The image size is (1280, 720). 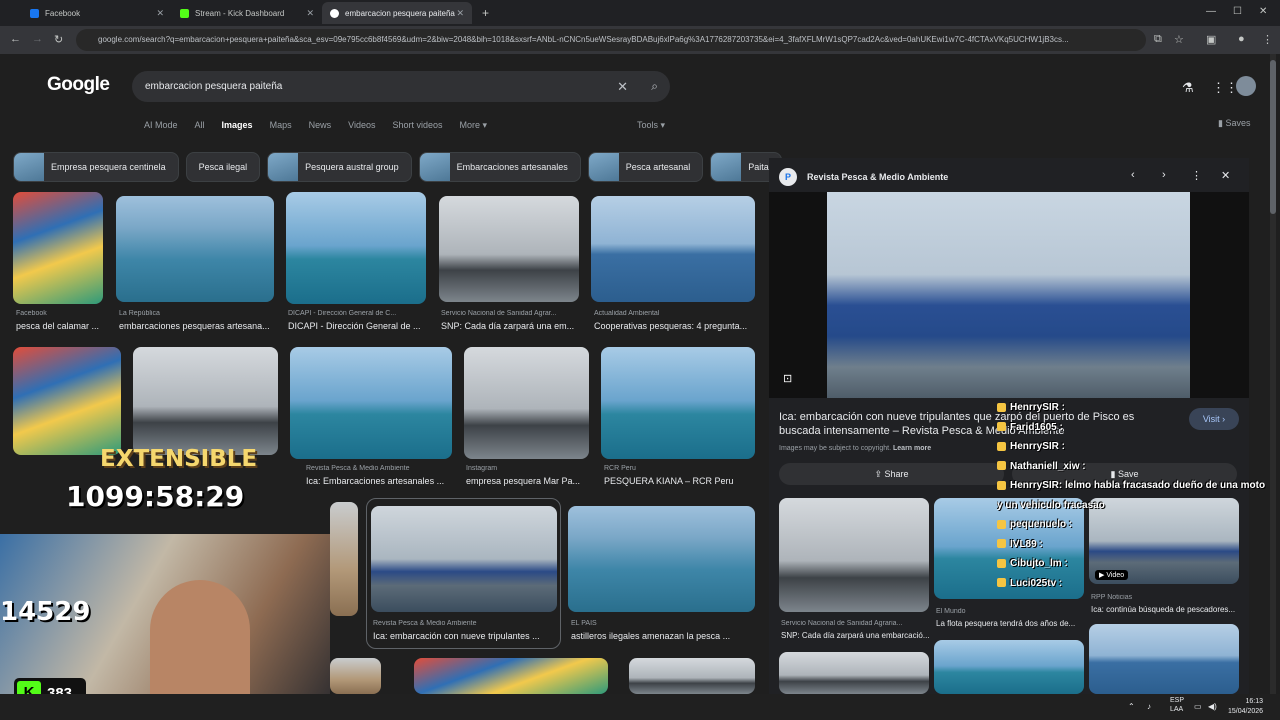 What do you see at coordinates (397, 13) in the screenshot?
I see `tab-google-search: embarcacion pesquera paiteña ✕` at bounding box center [397, 13].